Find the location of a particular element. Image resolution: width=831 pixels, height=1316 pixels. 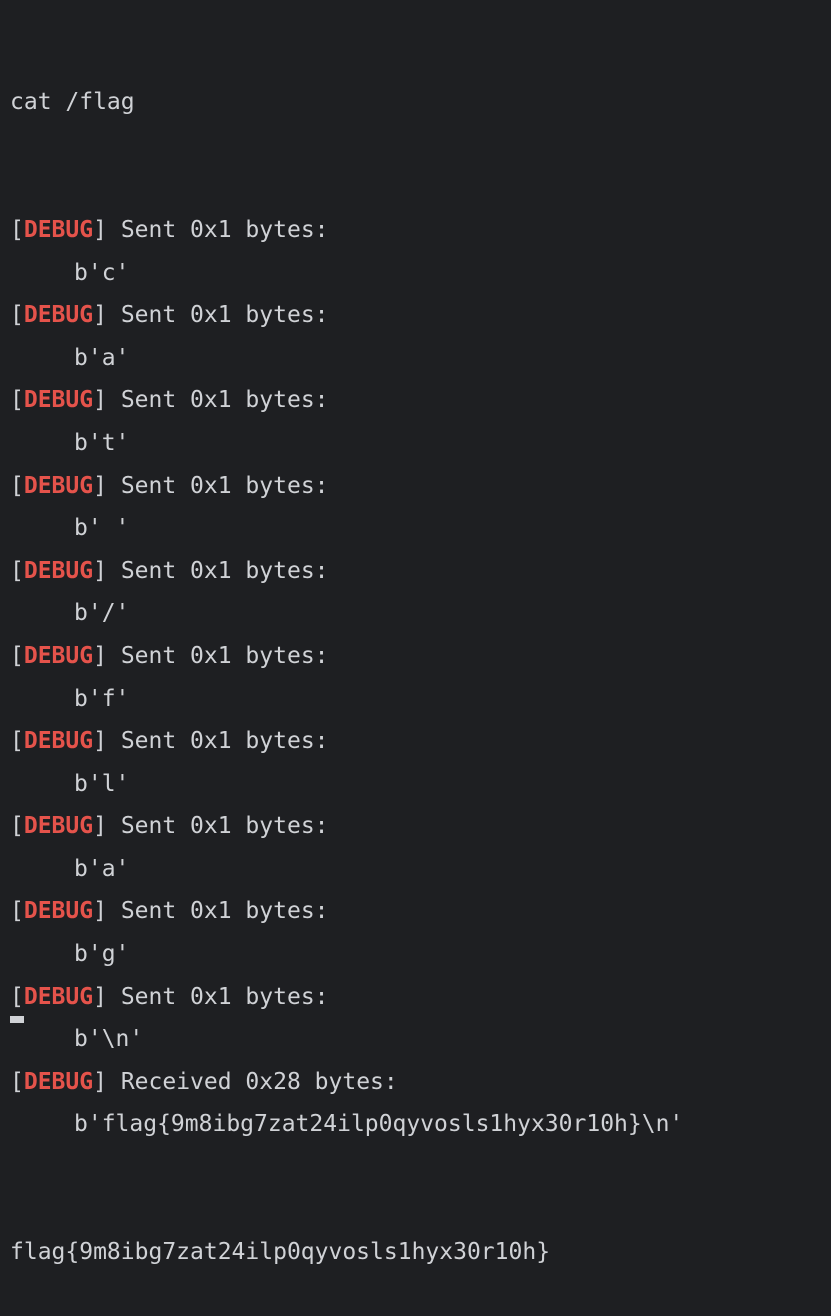

terminal-cursor is located at coordinates (17, 1019).